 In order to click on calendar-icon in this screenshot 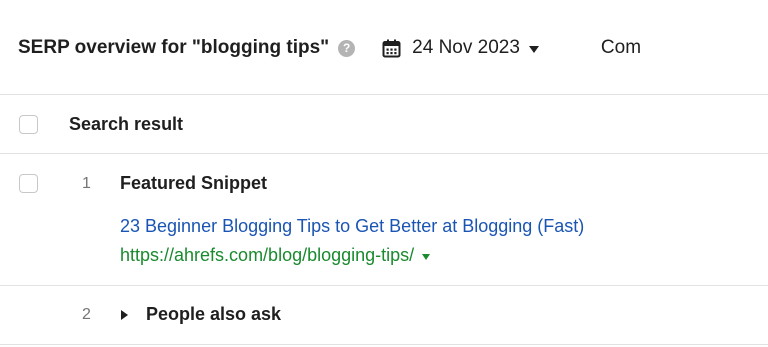, I will do `click(391, 48)`.